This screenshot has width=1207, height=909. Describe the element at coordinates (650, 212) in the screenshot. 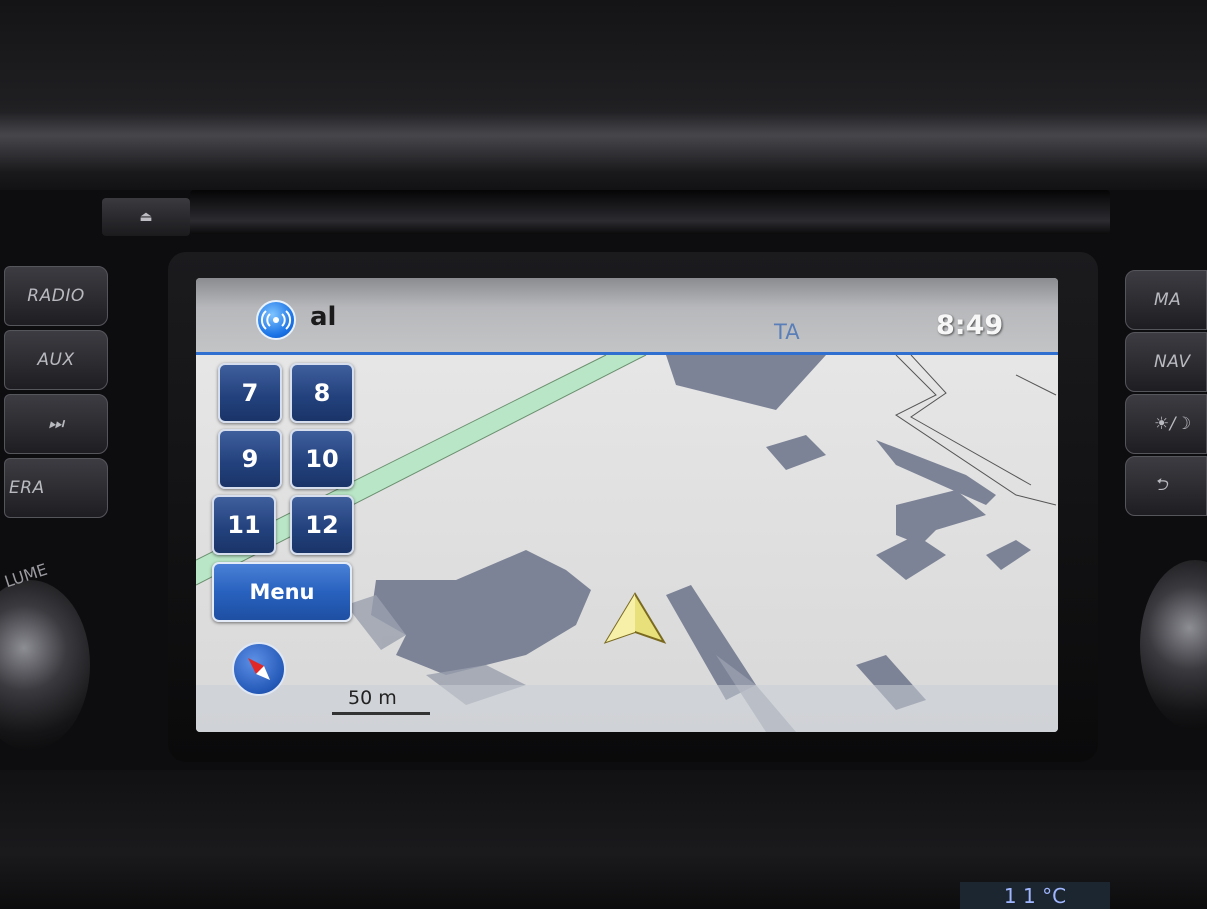

I see `cd-slot` at that location.